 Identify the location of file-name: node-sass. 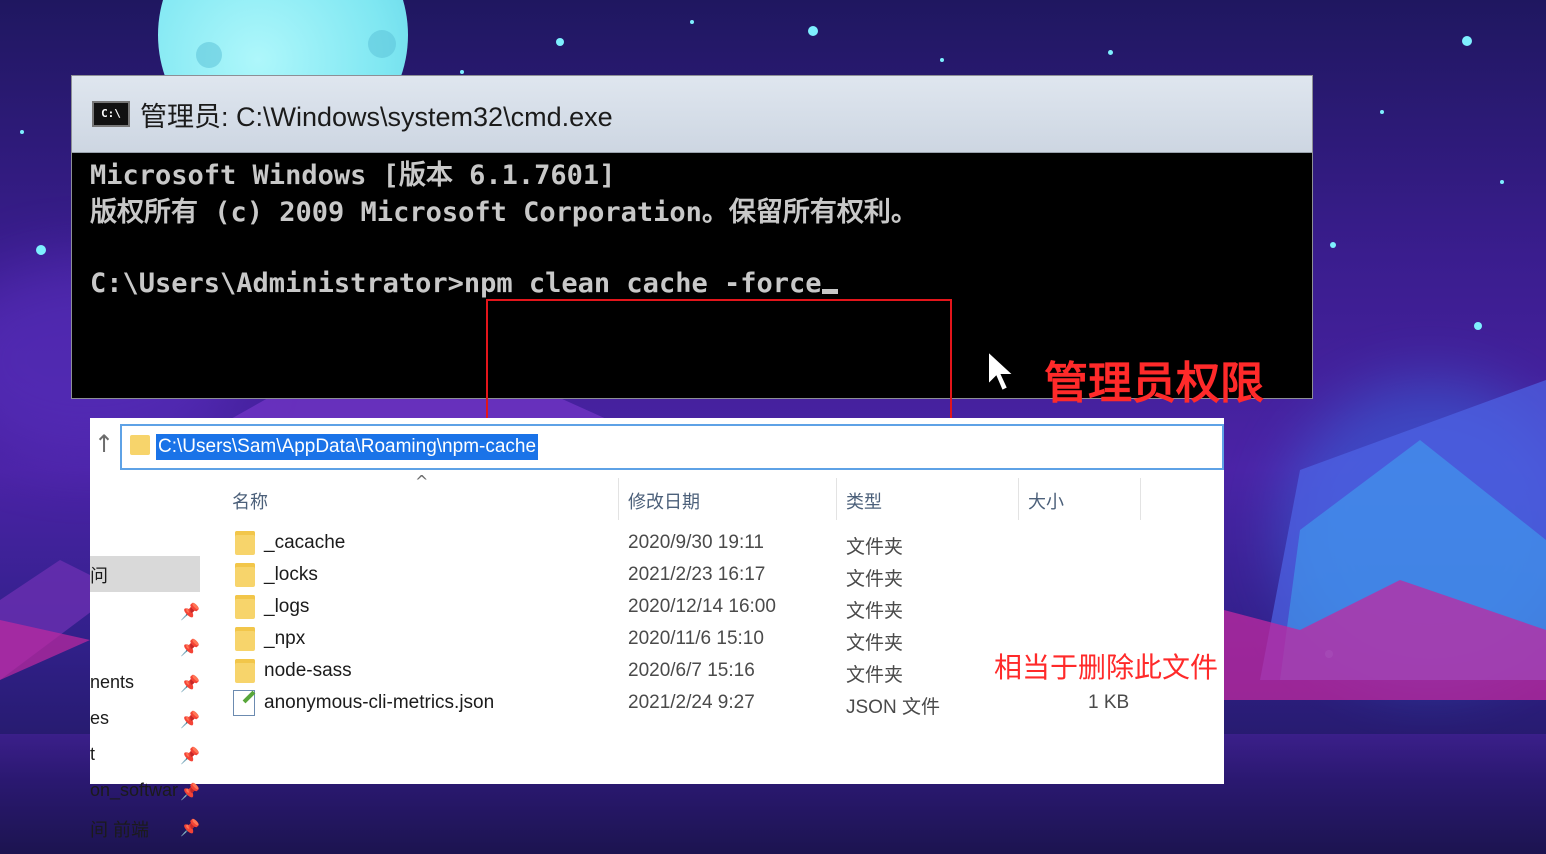
(308, 670).